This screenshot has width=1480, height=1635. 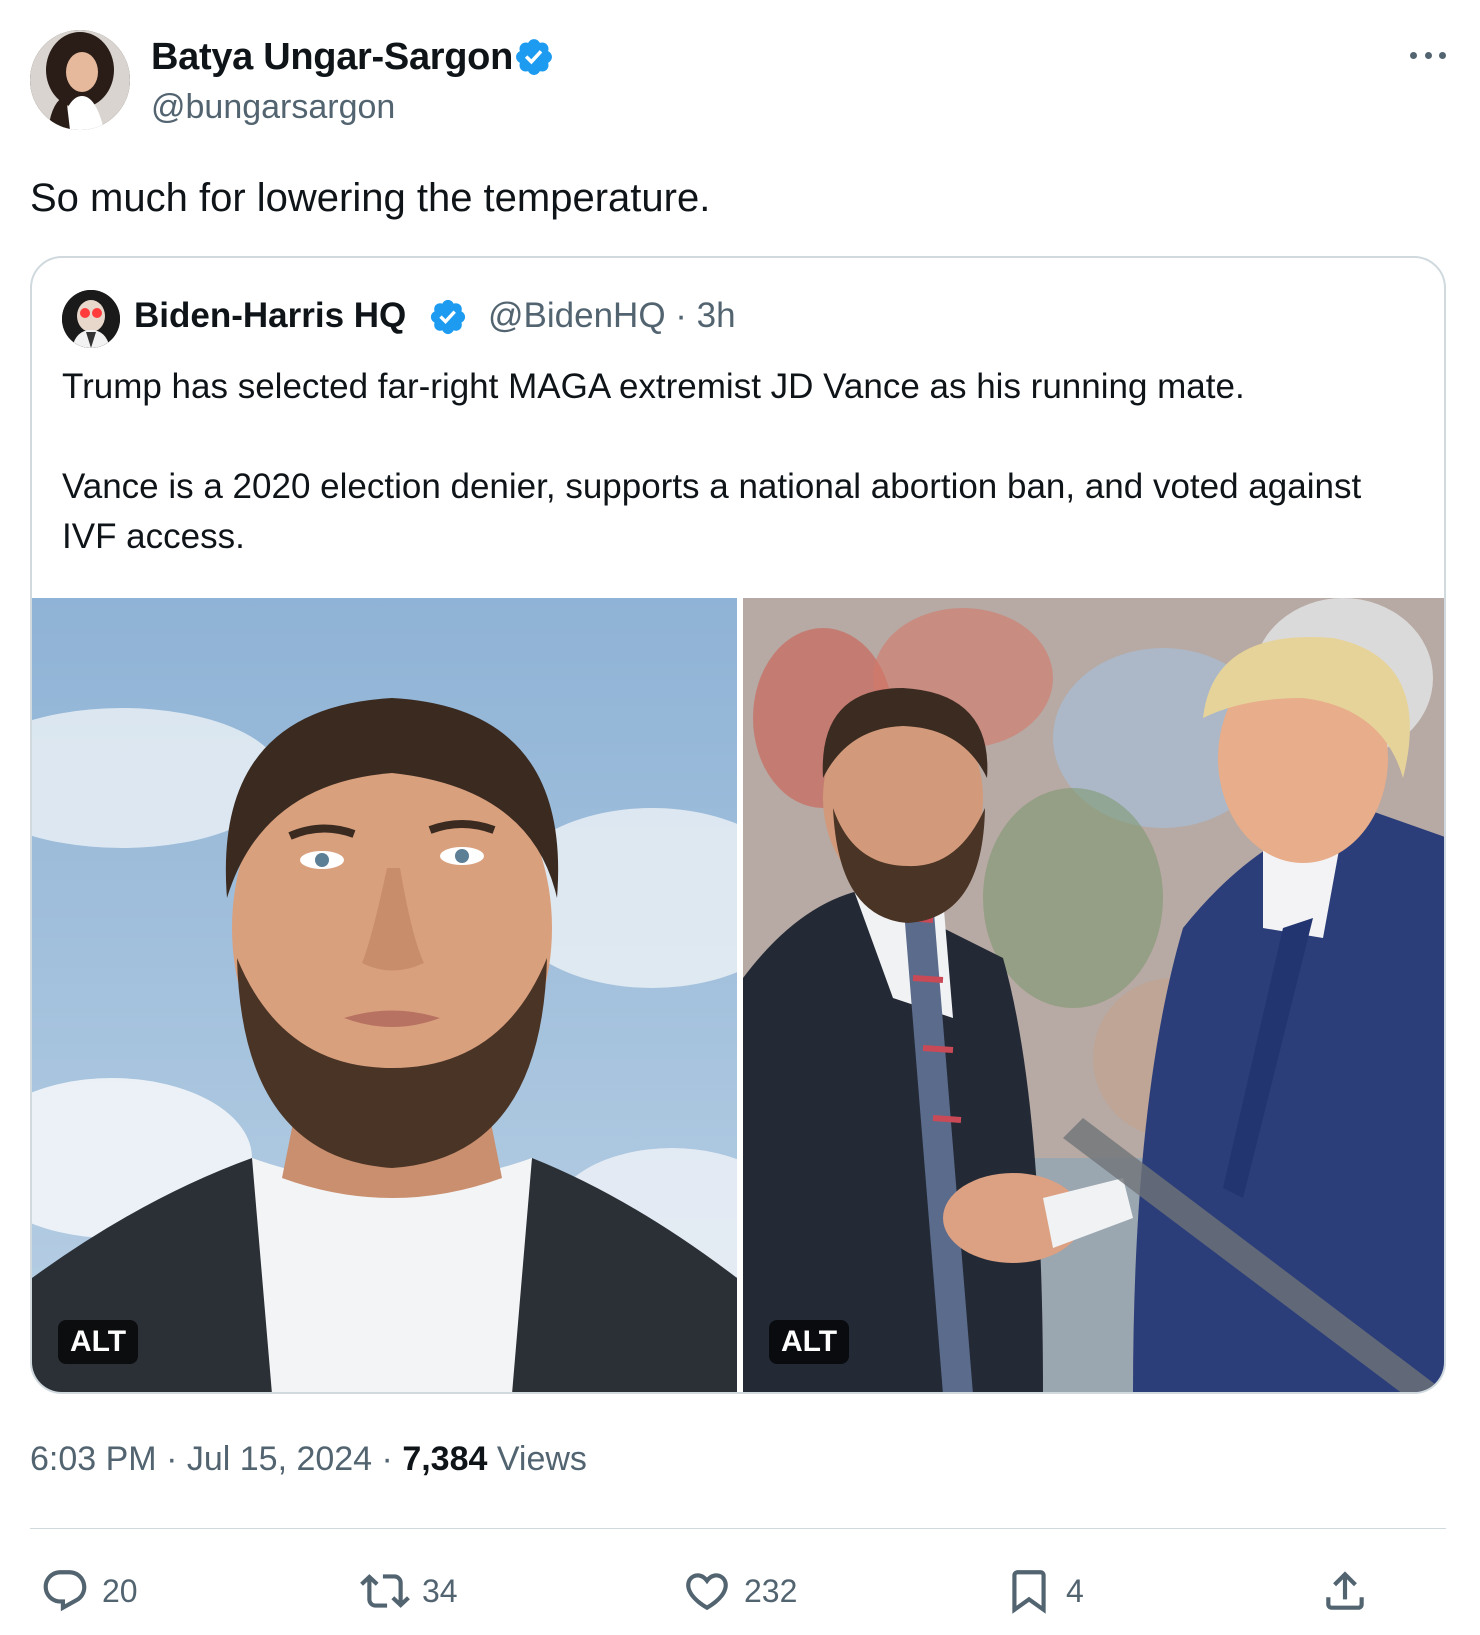 I want to click on quoted-author-handle-time: @BidenHQ · 3h, so click(x=612, y=316).